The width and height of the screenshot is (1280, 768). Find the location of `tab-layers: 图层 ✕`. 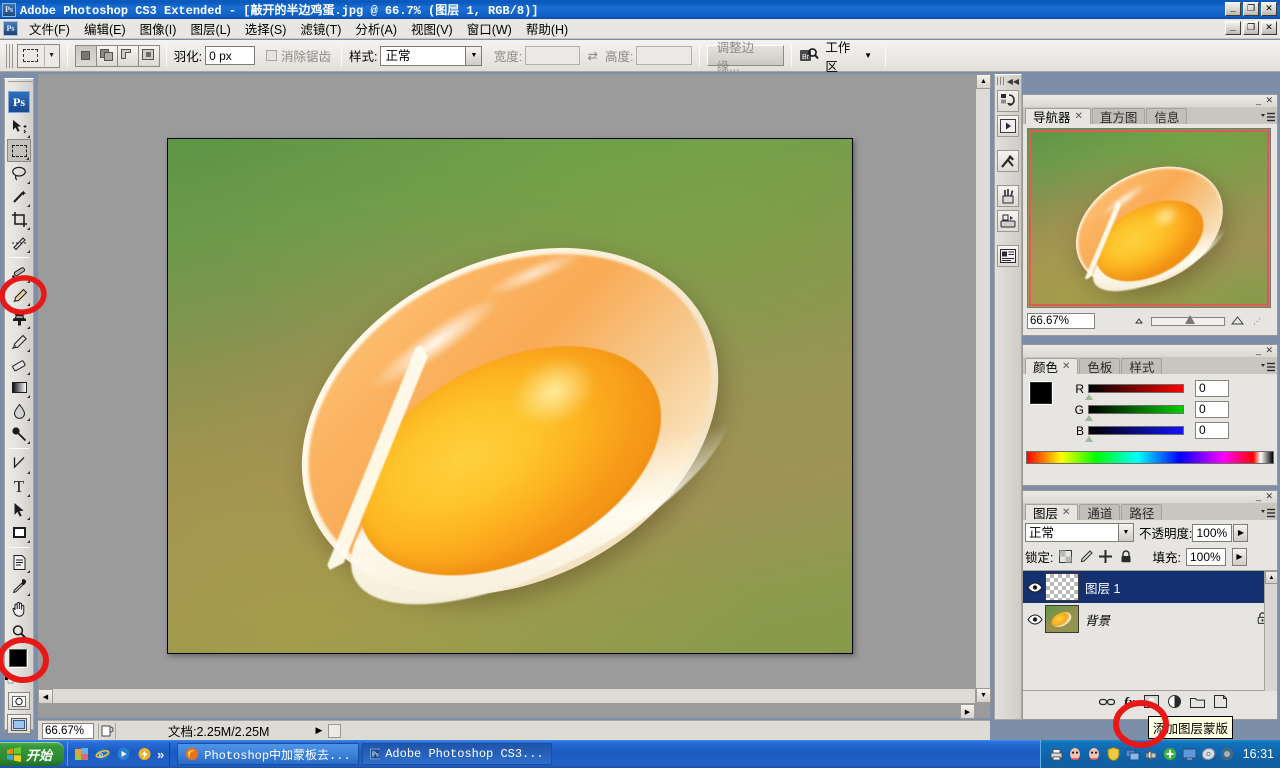

tab-layers: 图层 ✕ is located at coordinates (1052, 512).